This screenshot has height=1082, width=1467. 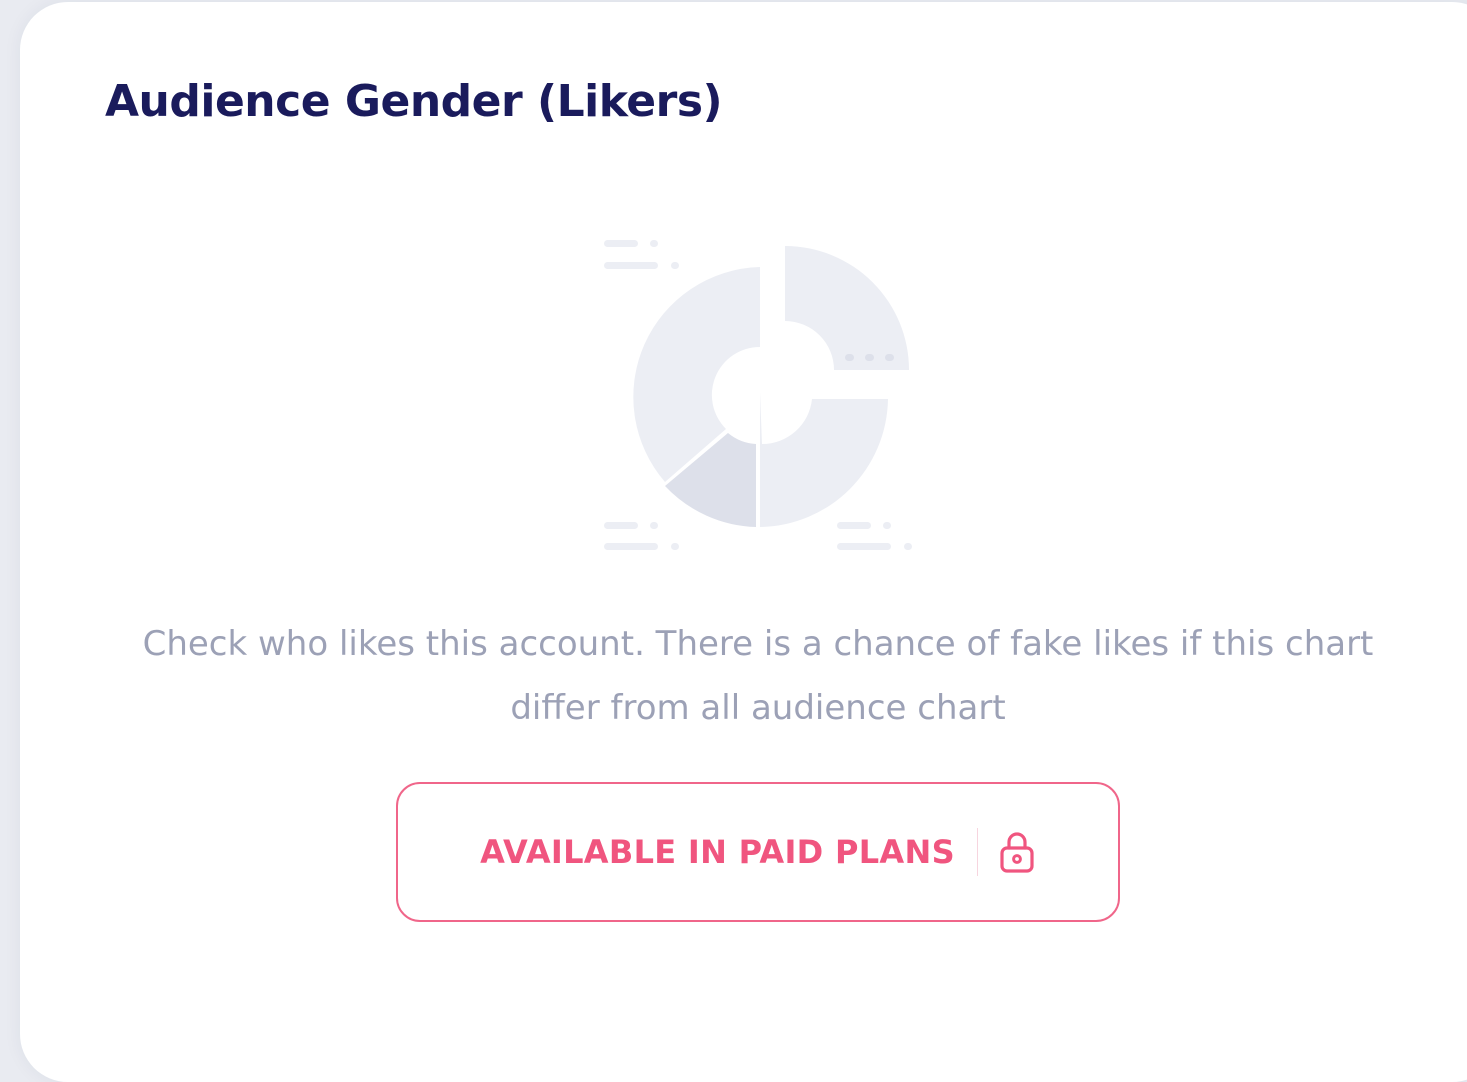 What do you see at coordinates (717, 852) in the screenshot?
I see `button-label: AVAILABLE IN PAID PLANS` at bounding box center [717, 852].